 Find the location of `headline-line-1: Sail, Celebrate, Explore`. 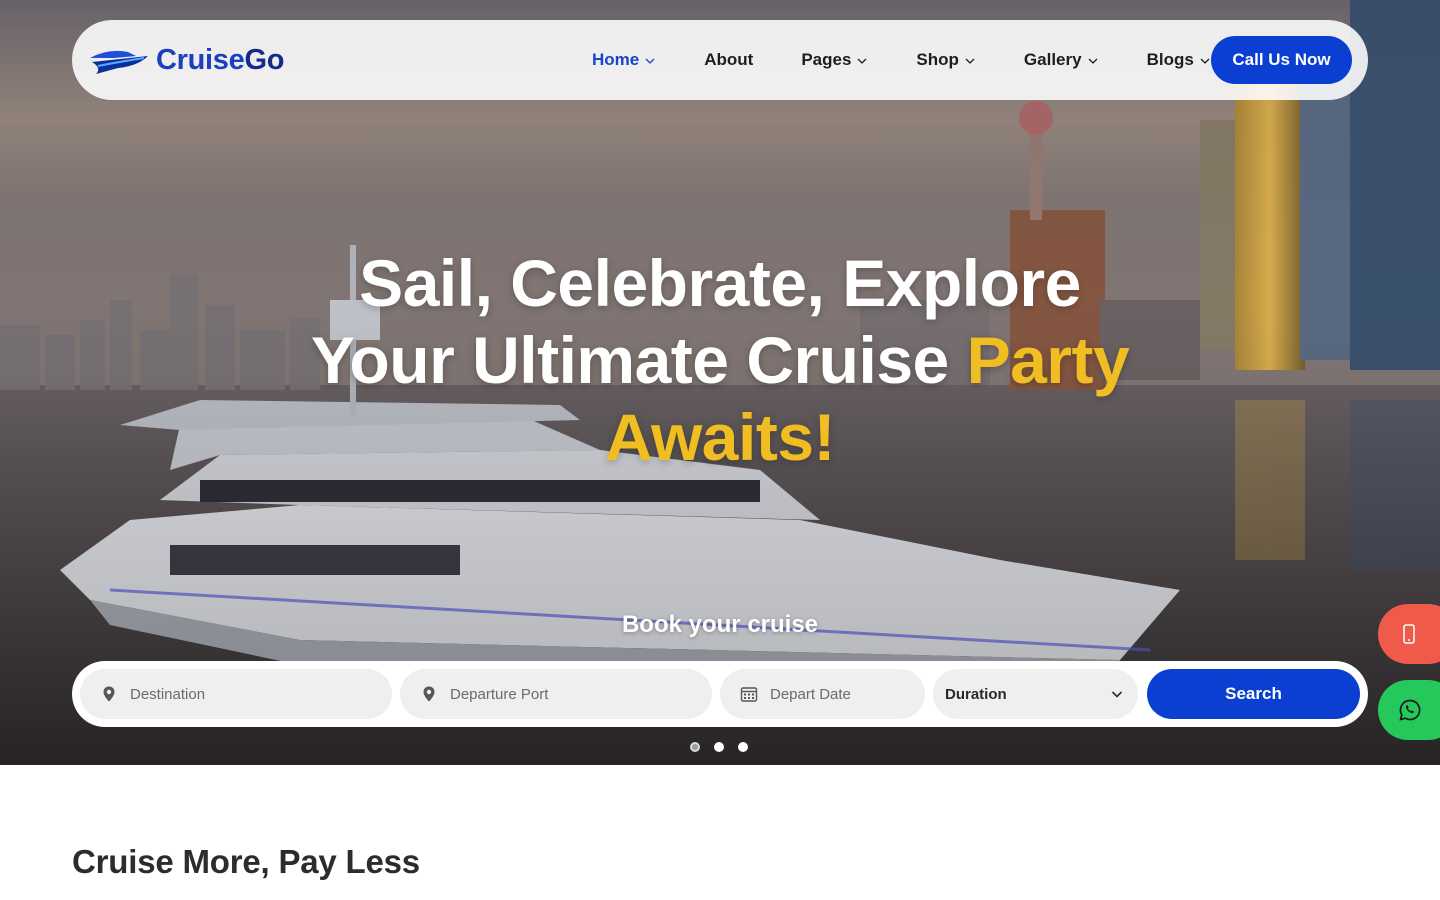

headline-line-1: Sail, Celebrate, Explore is located at coordinates (720, 283).